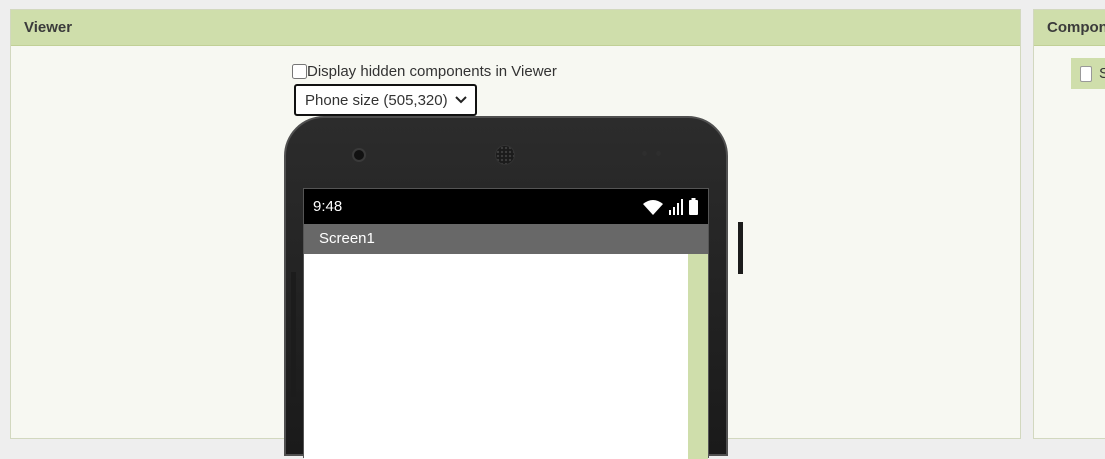 The height and width of the screenshot is (459, 1105). Describe the element at coordinates (1069, 28) in the screenshot. I see `components-header: Compon` at that location.